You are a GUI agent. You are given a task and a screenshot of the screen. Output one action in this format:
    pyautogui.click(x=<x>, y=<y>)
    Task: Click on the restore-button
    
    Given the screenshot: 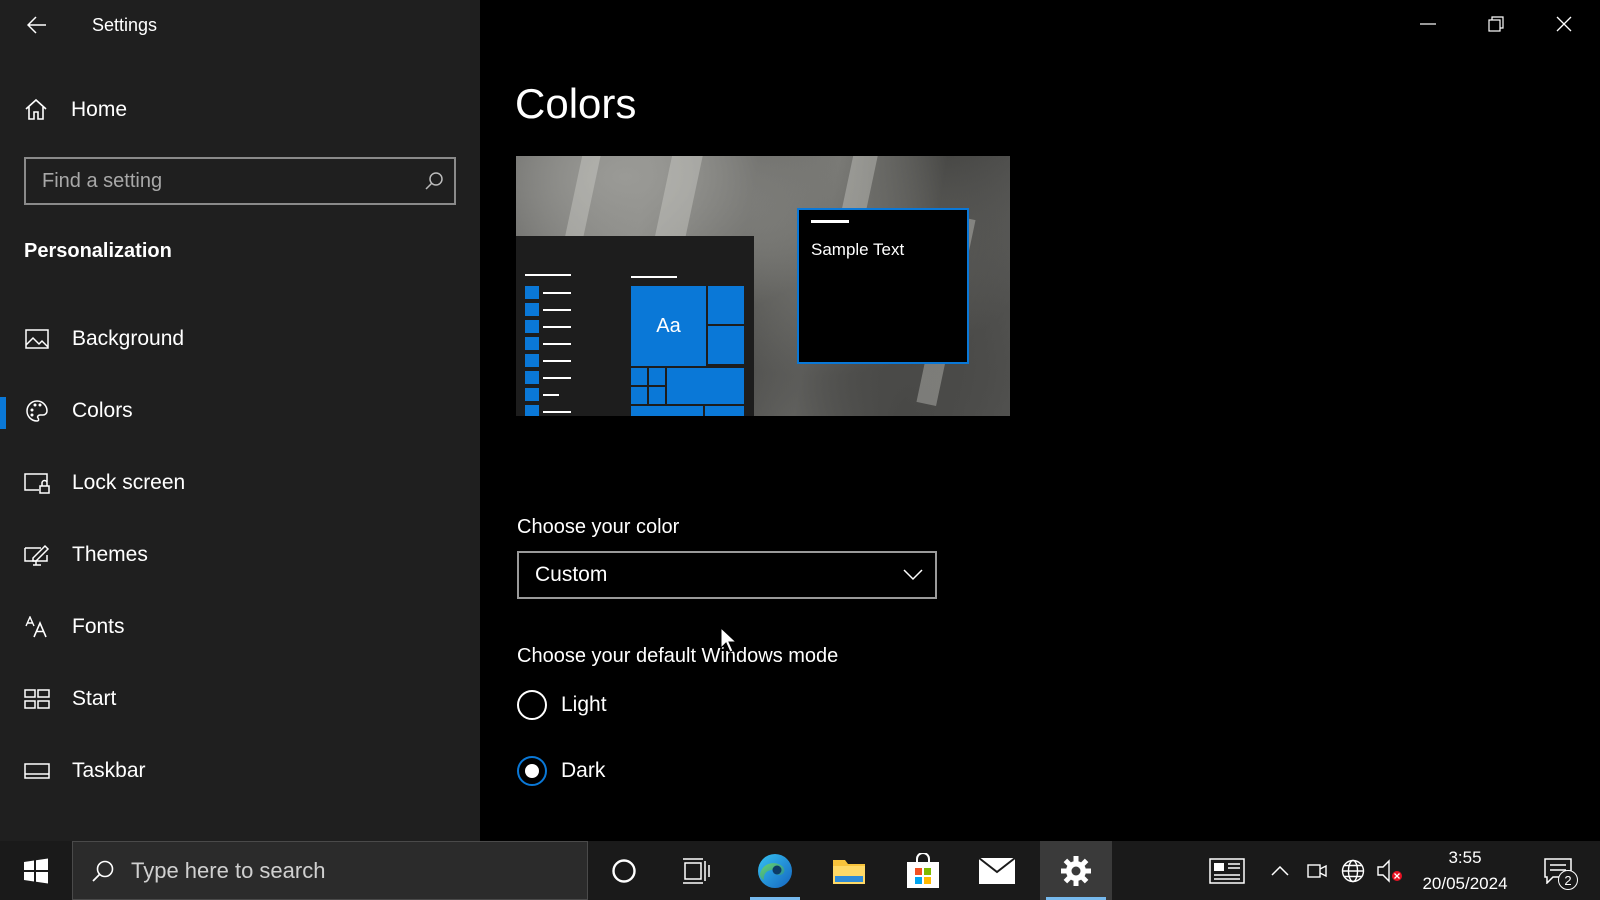 What is the action you would take?
    pyautogui.click(x=1496, y=24)
    